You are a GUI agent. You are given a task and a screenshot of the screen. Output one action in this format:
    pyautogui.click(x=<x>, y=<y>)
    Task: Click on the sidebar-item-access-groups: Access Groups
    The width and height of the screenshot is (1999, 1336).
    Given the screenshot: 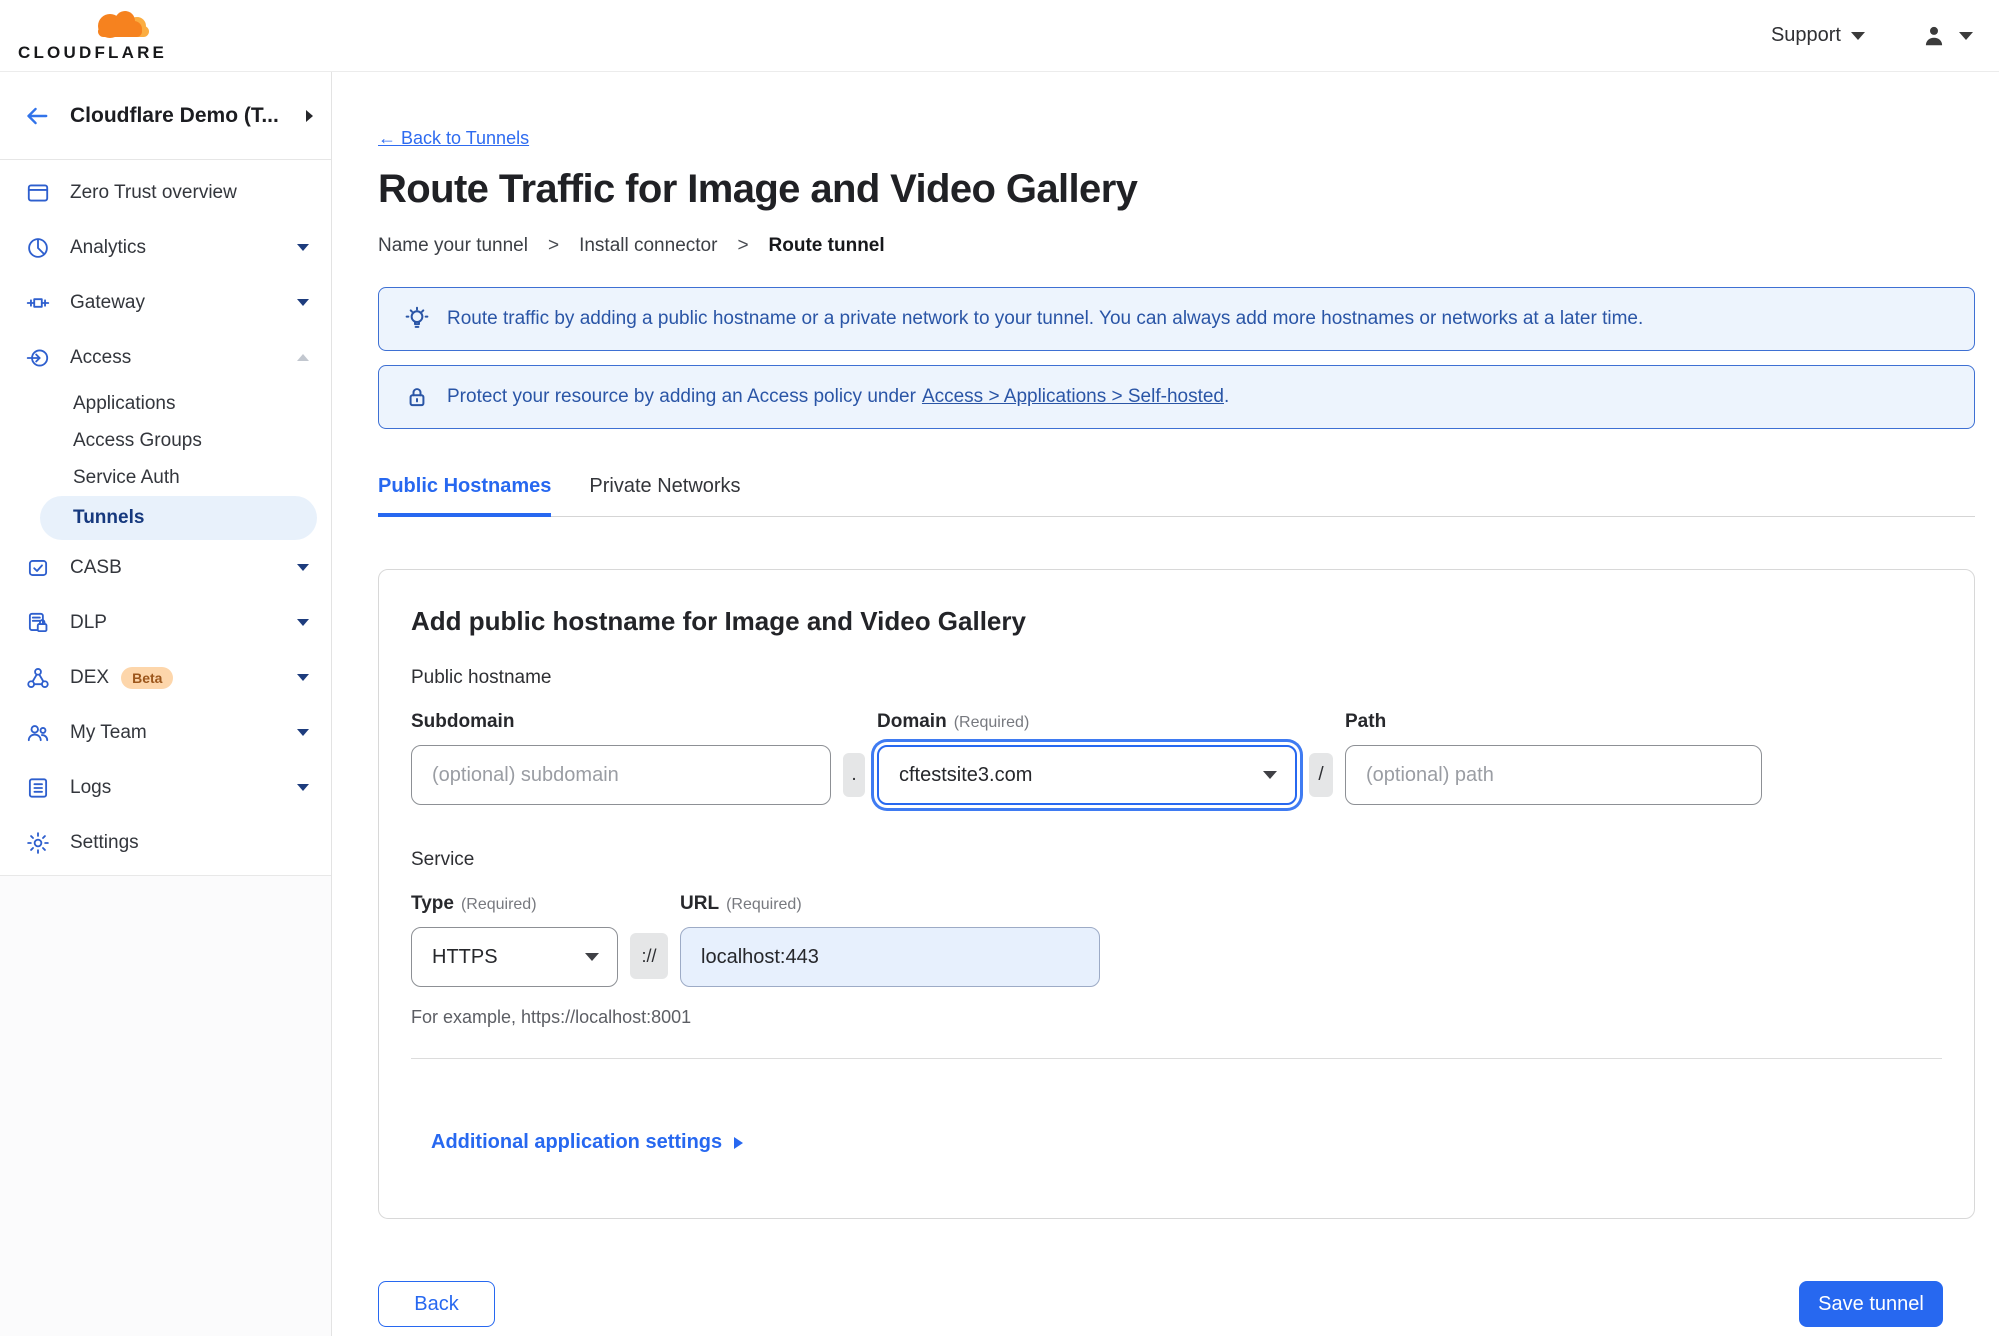 What is the action you would take?
    pyautogui.click(x=165, y=440)
    